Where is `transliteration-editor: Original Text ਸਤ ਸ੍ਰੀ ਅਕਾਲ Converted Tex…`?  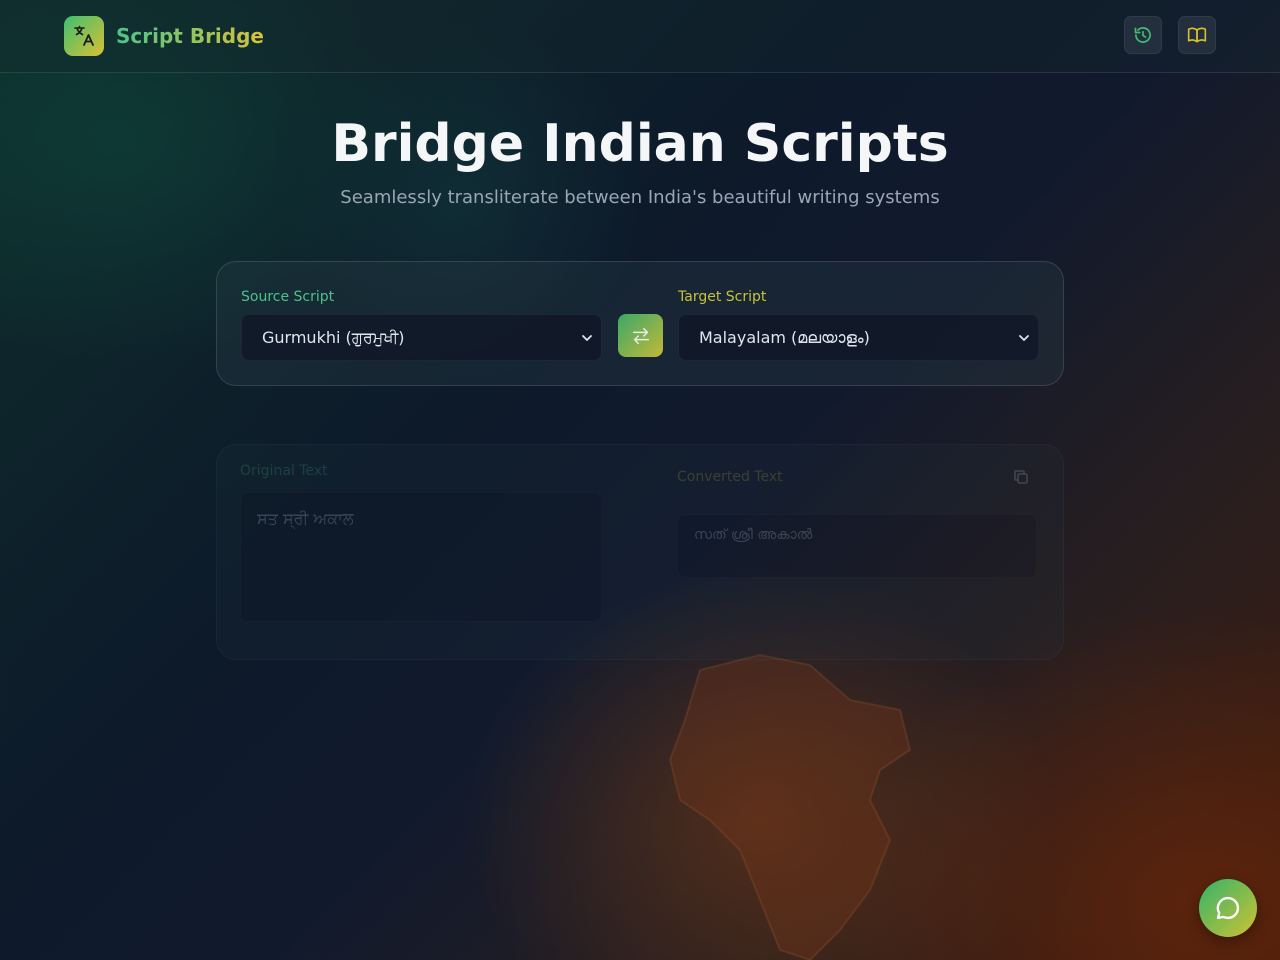 transliteration-editor: Original Text ਸਤ ਸ੍ਰੀ ਅਕਾਲ Converted Tex… is located at coordinates (640, 552).